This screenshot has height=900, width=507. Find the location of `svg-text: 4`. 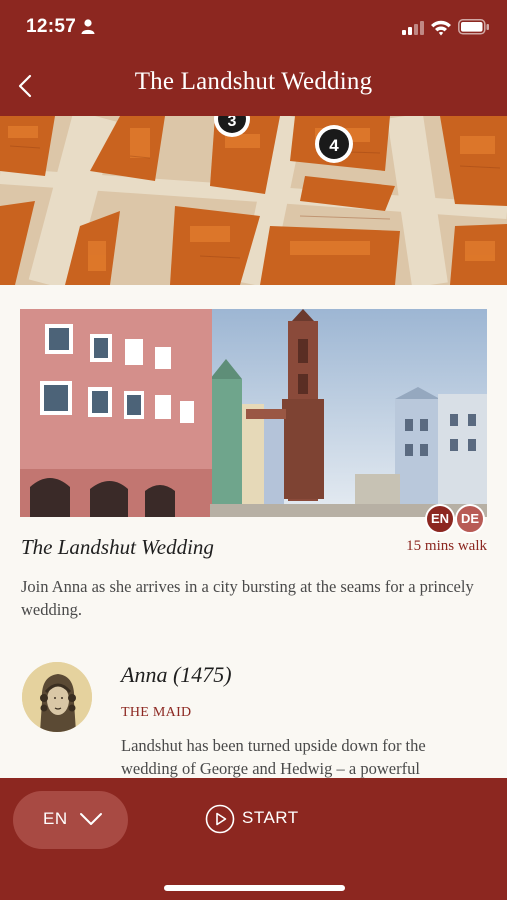

svg-text: 4 is located at coordinates (334, 145).